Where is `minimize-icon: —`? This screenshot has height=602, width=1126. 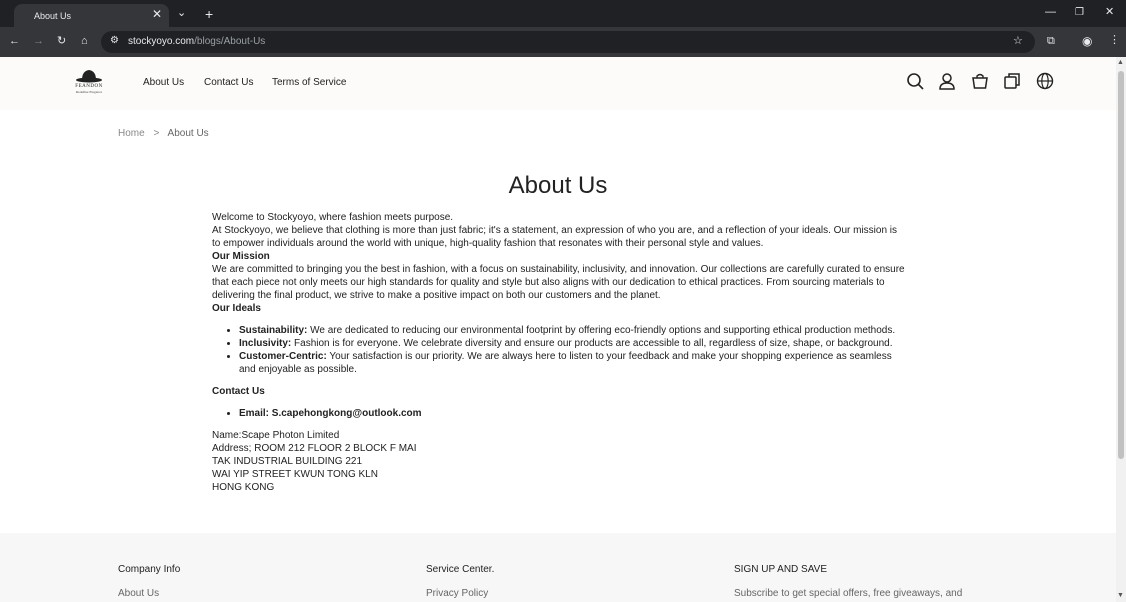
minimize-icon: — is located at coordinates (1050, 12).